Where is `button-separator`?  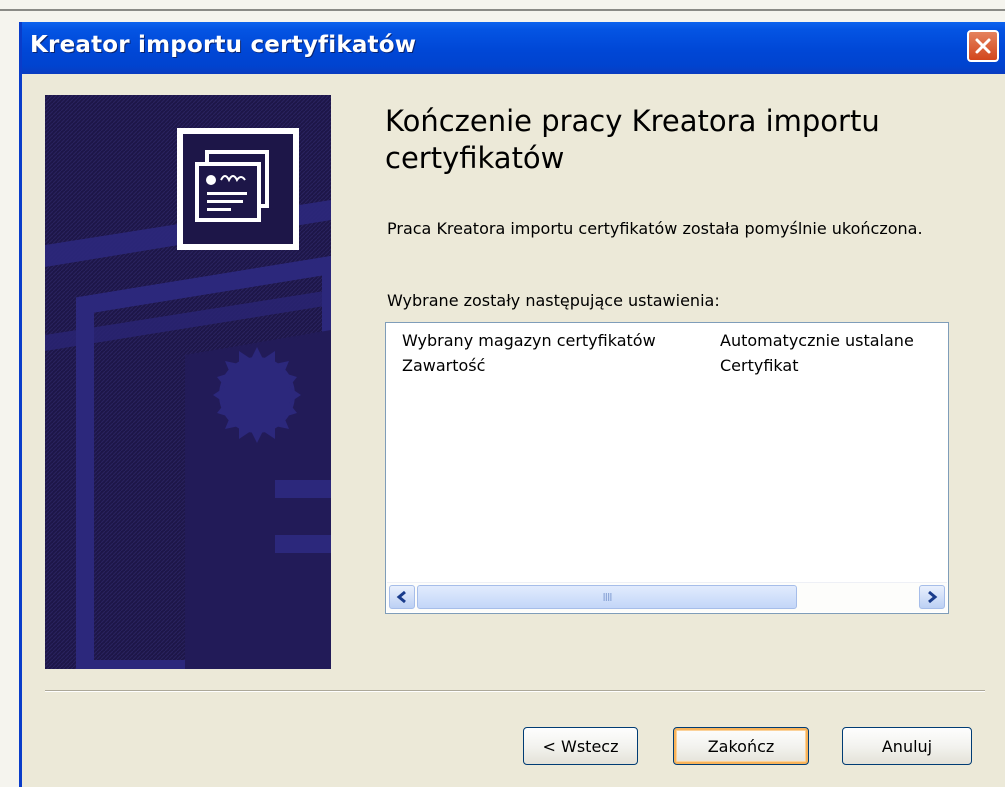 button-separator is located at coordinates (515, 691).